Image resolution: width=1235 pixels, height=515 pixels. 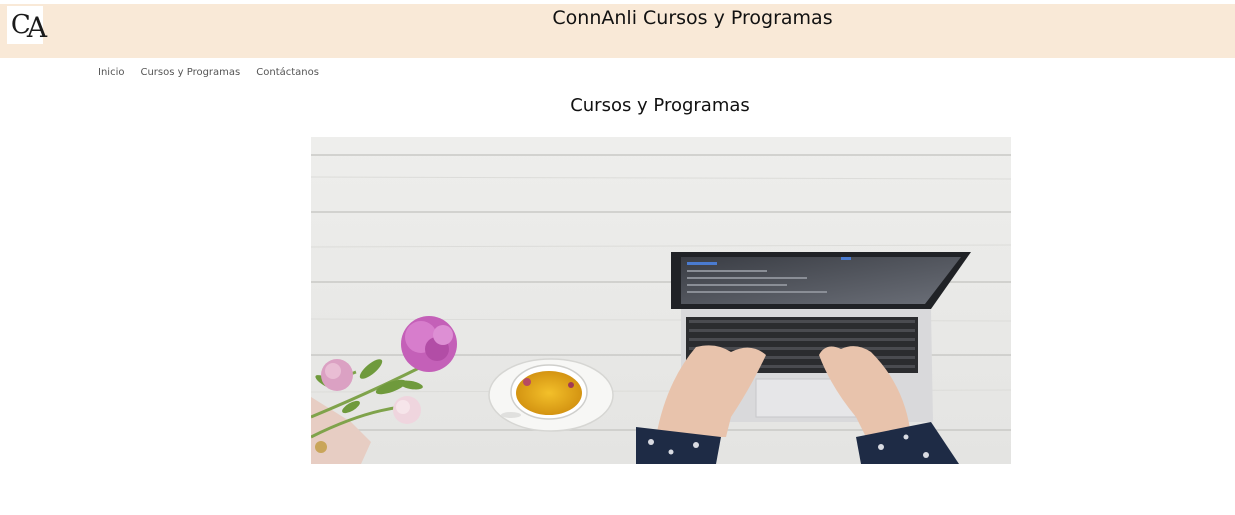 What do you see at coordinates (692, 18) in the screenshot?
I see `site-title: ConnAnli Cursos y Programas` at bounding box center [692, 18].